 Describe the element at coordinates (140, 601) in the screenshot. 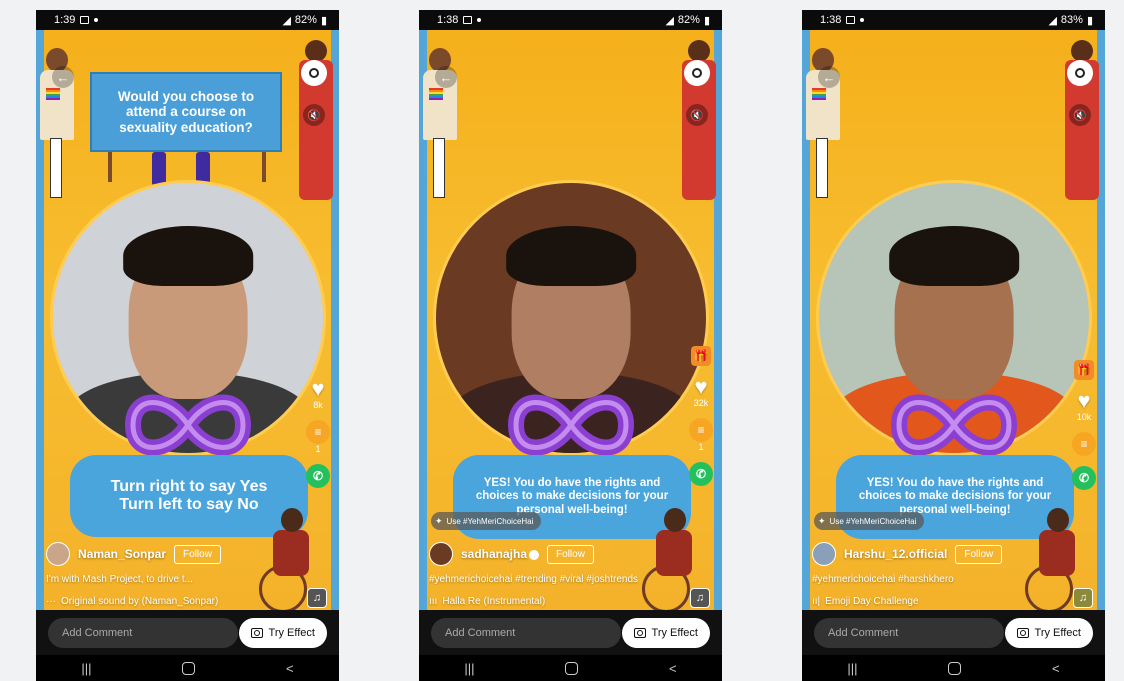

I see `sound-title: Original sound by (Naman_Sonpar)` at that location.